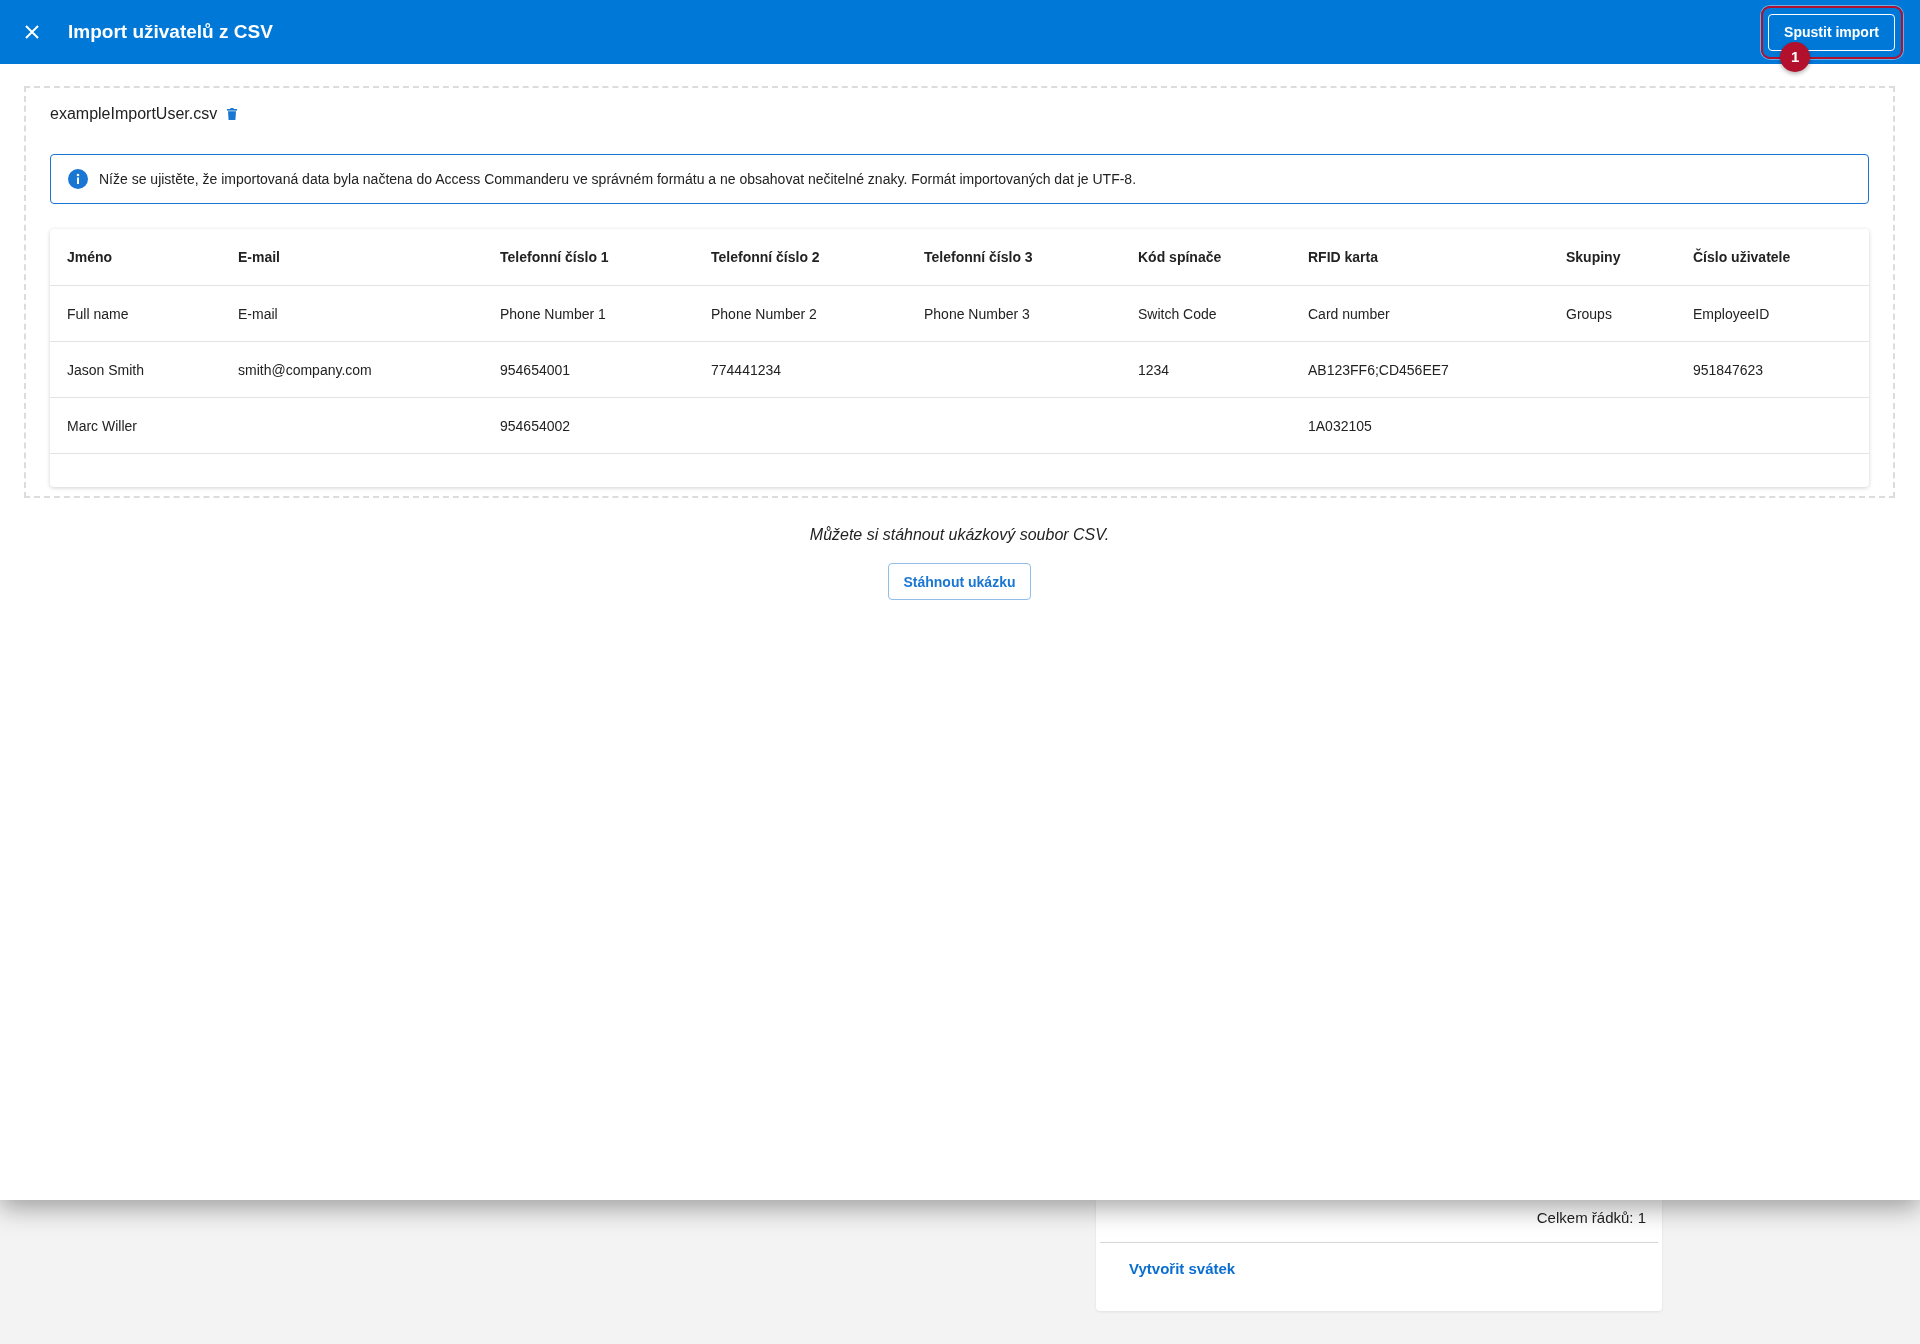  Describe the element at coordinates (959, 535) in the screenshot. I see `sample-hint: Můžete si stáhnout ukázkový soubor CSV.` at that location.